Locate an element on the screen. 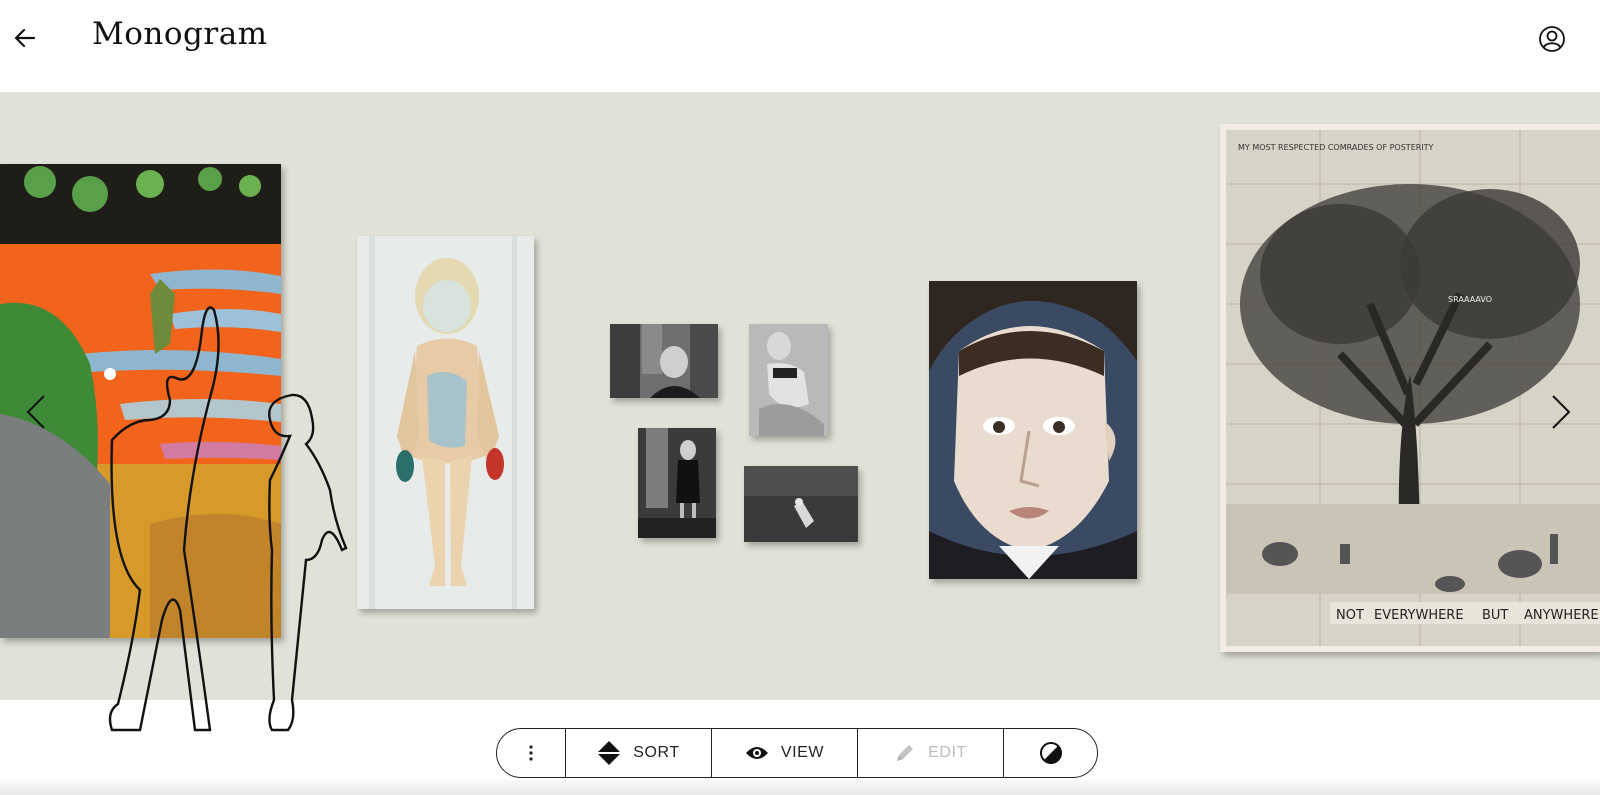  artwork-child-image is located at coordinates (445, 422).